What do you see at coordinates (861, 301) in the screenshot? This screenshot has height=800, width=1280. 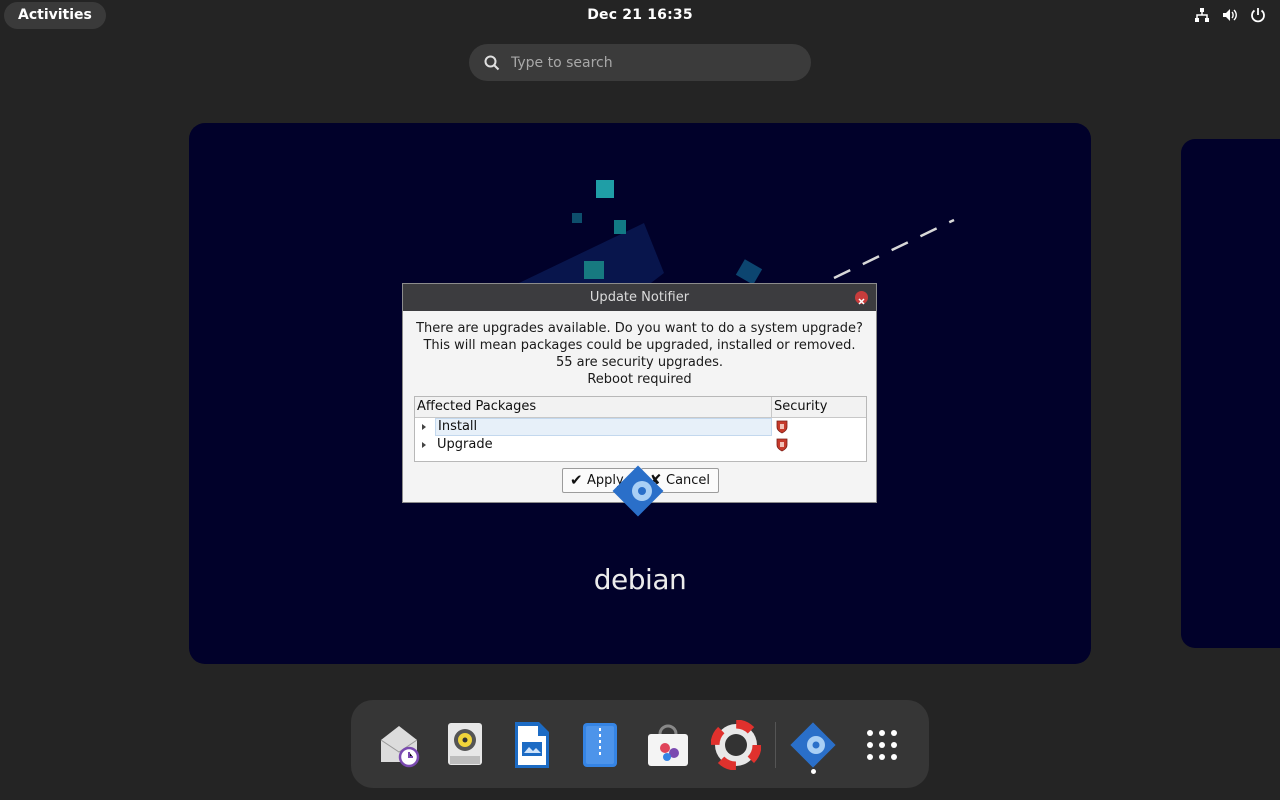 I see `close-icon` at bounding box center [861, 301].